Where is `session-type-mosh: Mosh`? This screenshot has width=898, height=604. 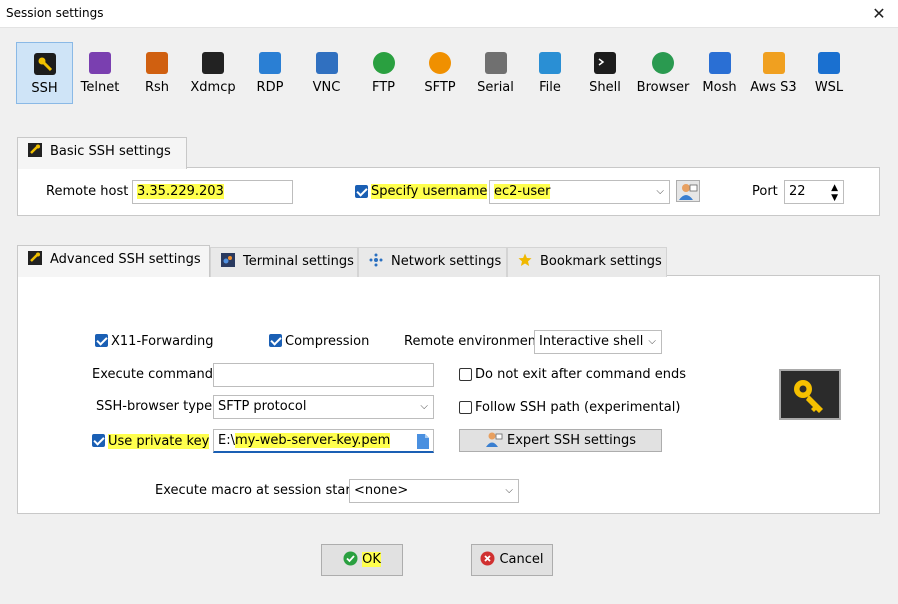 session-type-mosh: Mosh is located at coordinates (719, 73).